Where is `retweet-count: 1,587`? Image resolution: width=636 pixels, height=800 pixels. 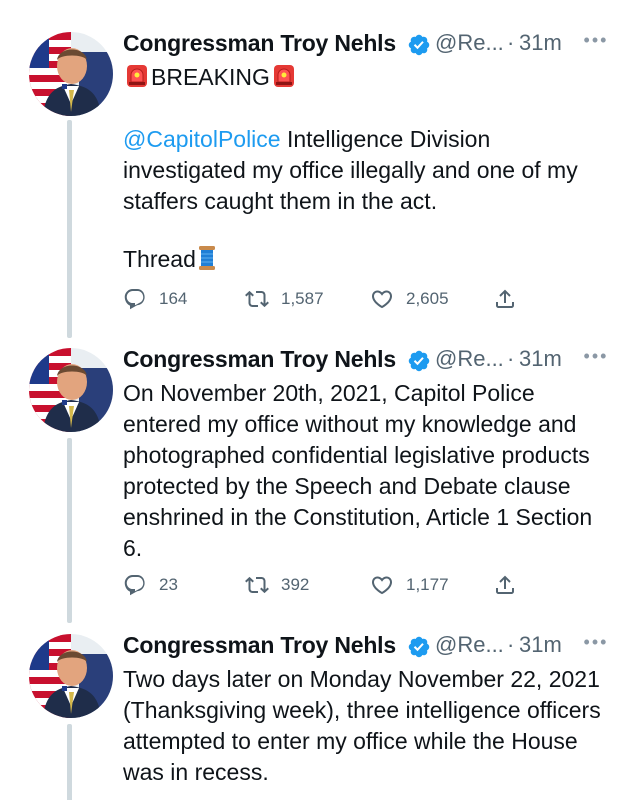 retweet-count: 1,587 is located at coordinates (302, 298).